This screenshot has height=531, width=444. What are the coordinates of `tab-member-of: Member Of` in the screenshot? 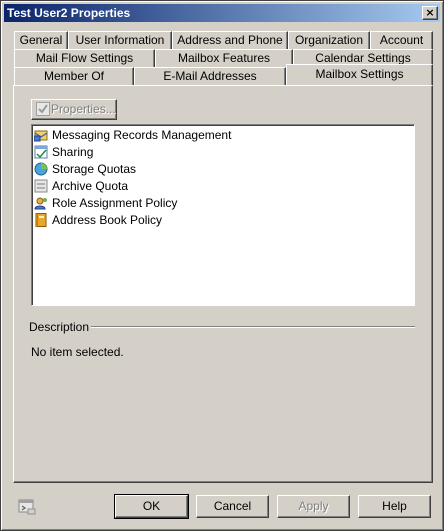 It's located at (74, 76).